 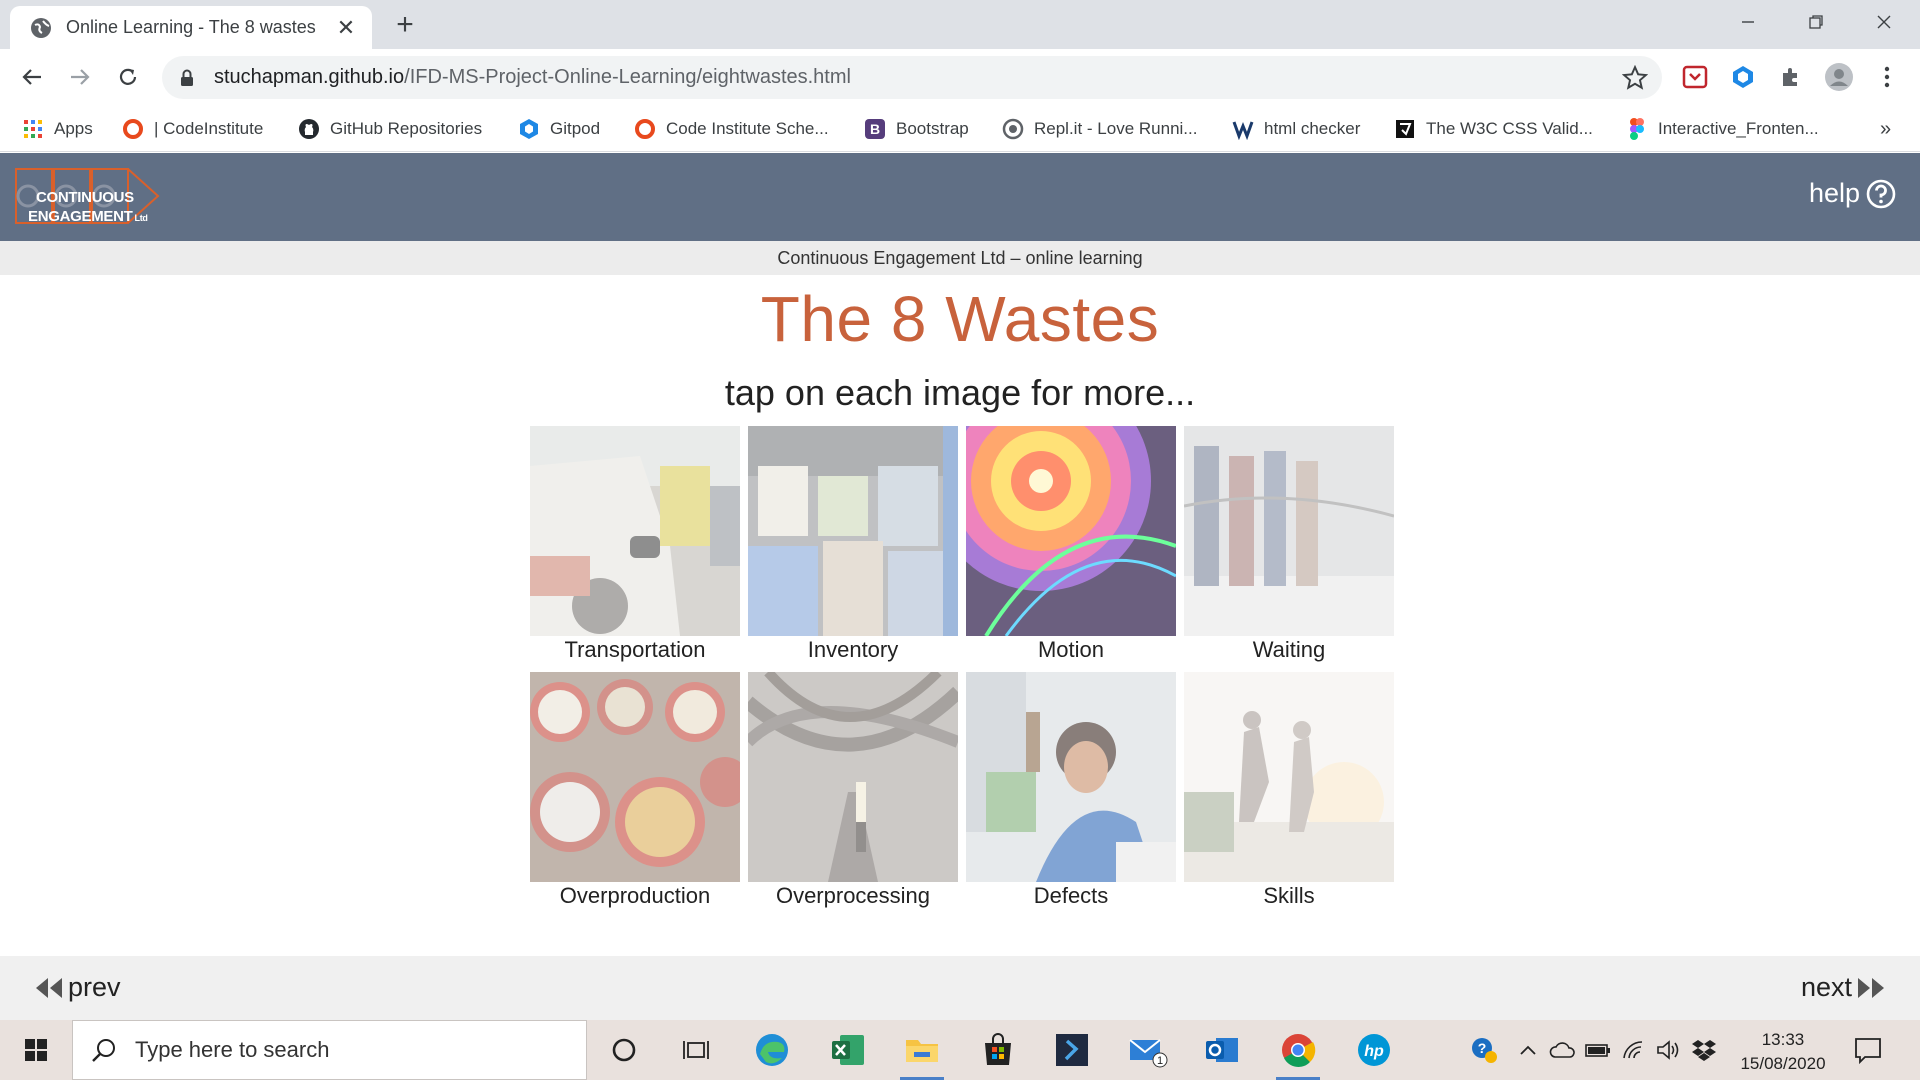 I want to click on next-button: next, so click(x=1843, y=987).